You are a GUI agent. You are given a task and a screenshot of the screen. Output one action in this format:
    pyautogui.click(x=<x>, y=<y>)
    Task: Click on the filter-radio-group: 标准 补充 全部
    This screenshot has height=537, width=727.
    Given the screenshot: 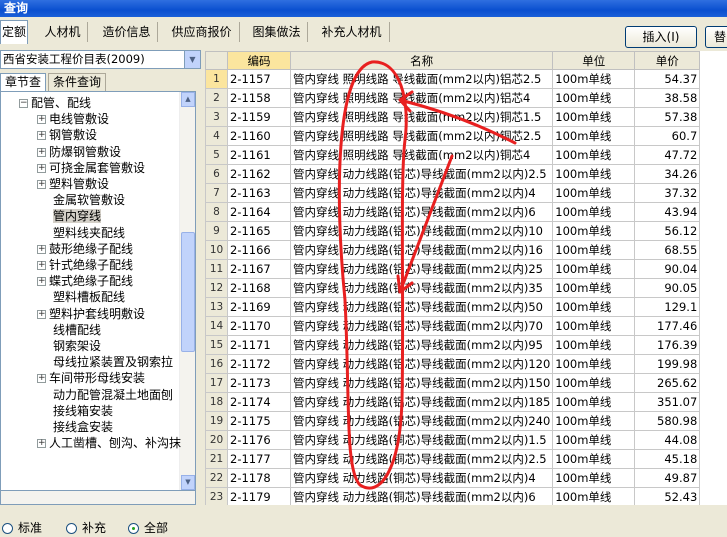 What is the action you would take?
    pyautogui.click(x=101, y=528)
    